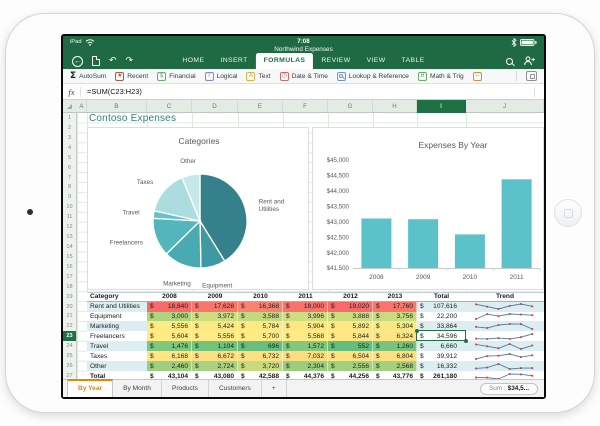  Describe the element at coordinates (113, 61) in the screenshot. I see `undo-button: ↶` at that location.